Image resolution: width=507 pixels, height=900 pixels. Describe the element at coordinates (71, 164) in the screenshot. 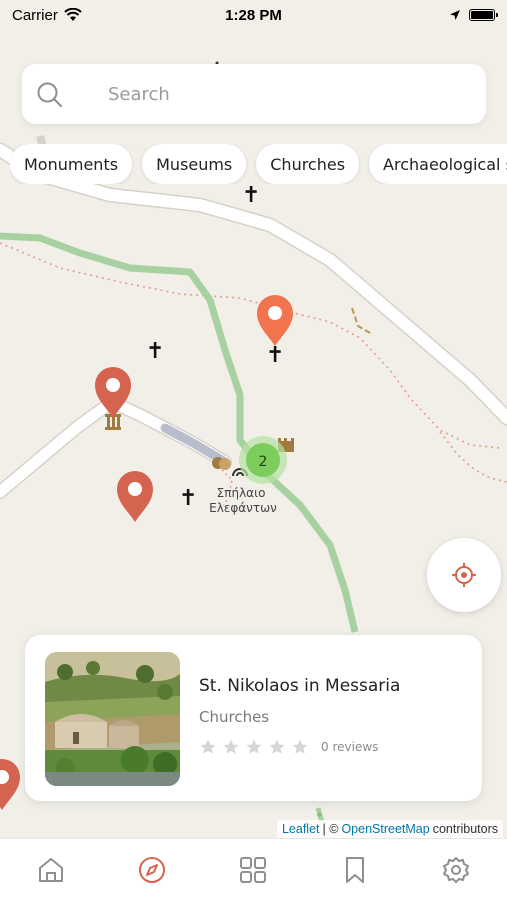

I see `chip-monuments: Monuments` at that location.